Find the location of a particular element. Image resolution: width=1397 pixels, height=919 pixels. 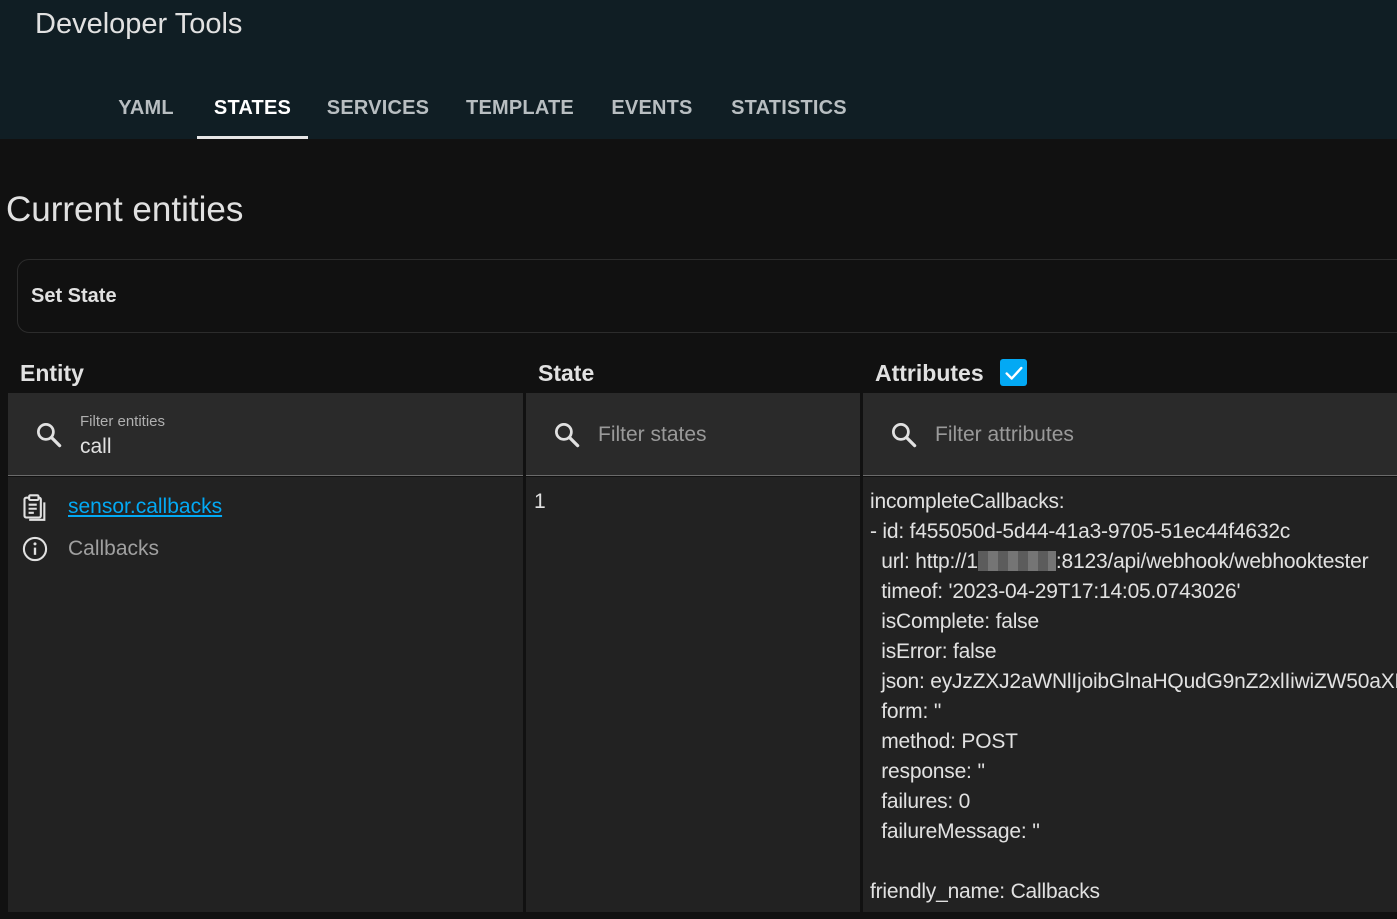

app-title: Developer Tools is located at coordinates (139, 24).